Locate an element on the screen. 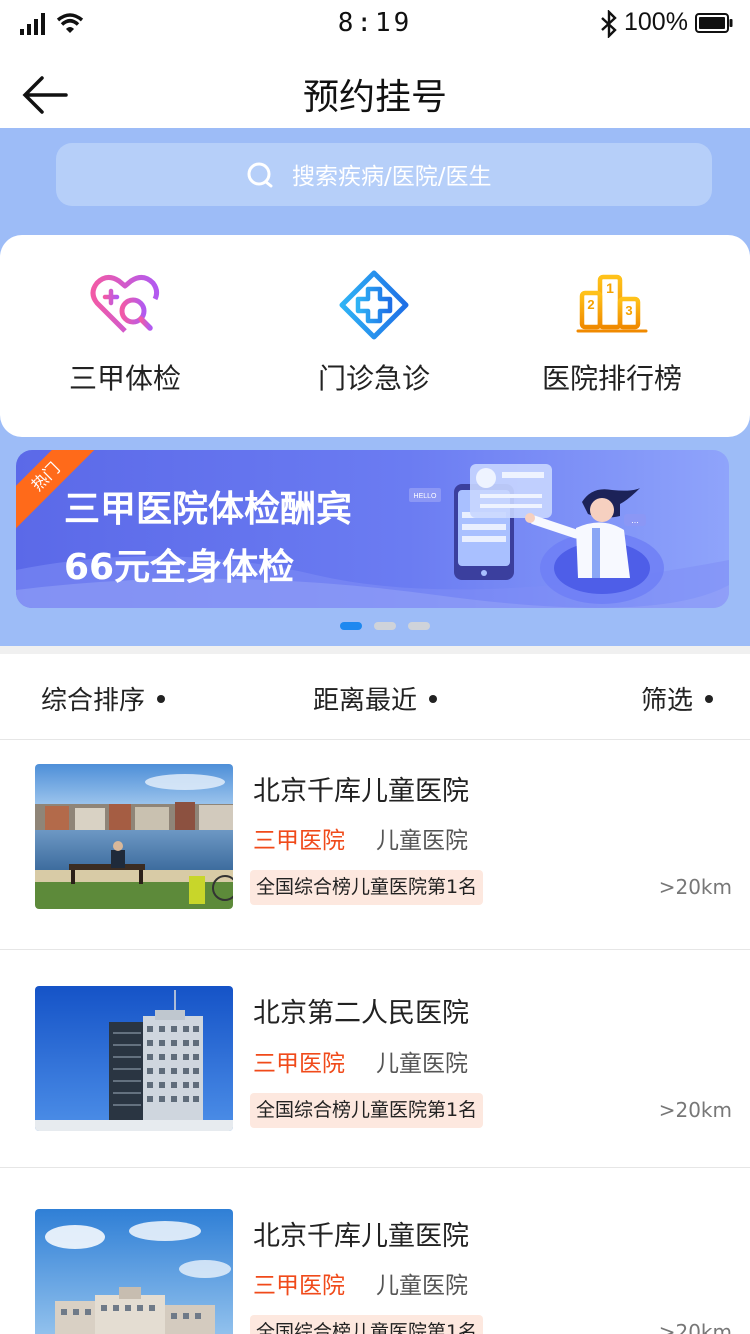 The width and height of the screenshot is (750, 1334). hospital-list-item: 北京千库儿童医院 三甲医院 儿童医院 全国综合榜儿童医院第1名 >20km is located at coordinates (375, 1251).